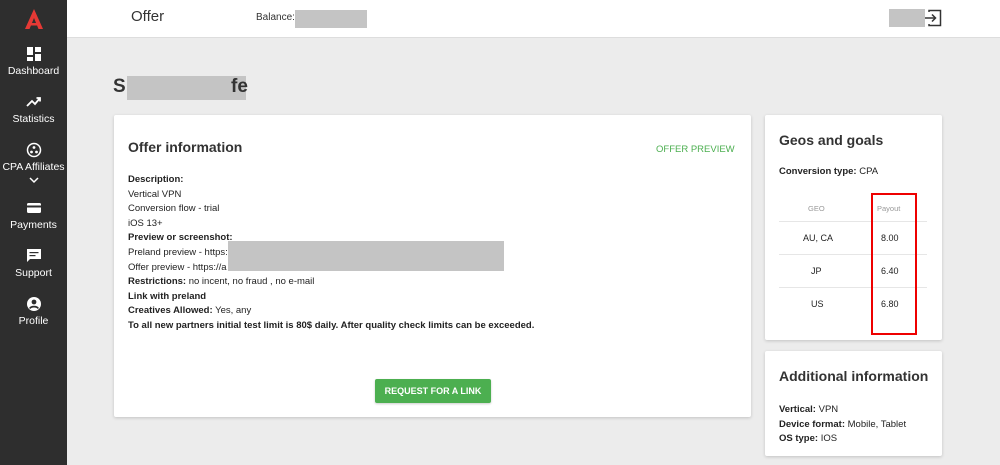 The width and height of the screenshot is (1000, 465). Describe the element at coordinates (33, 273) in the screenshot. I see `sidebar-item-label: Support` at that location.